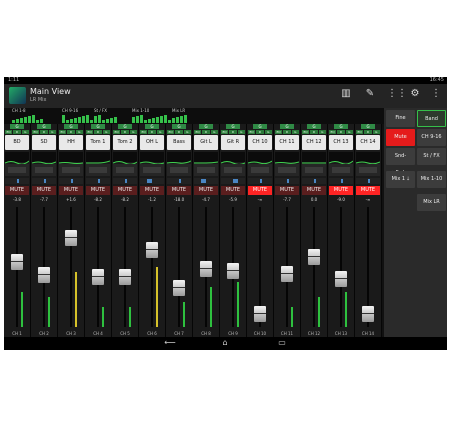  Describe the element at coordinates (400, 143) in the screenshot. I see `mute-enable-button: Mute Enable` at that location.